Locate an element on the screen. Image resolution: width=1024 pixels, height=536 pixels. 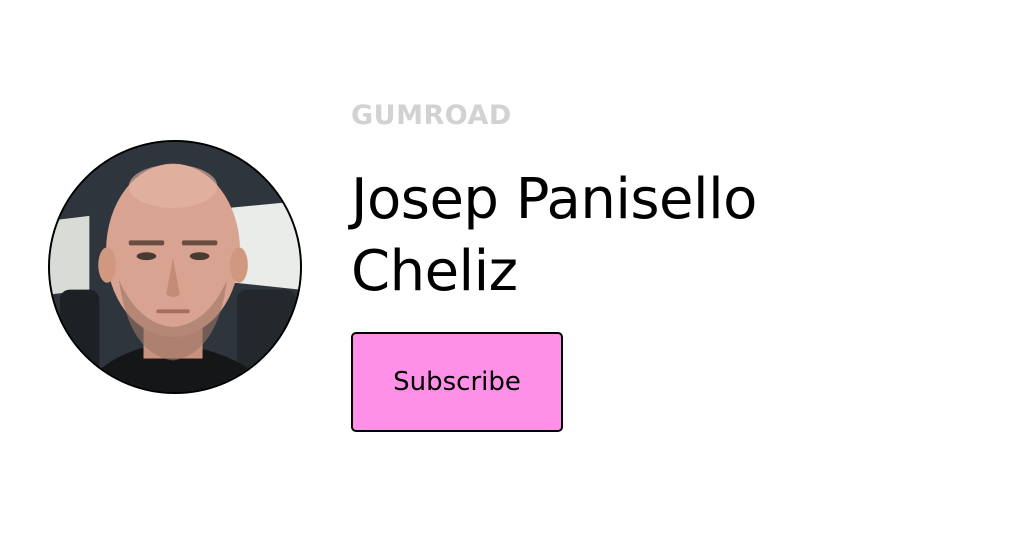
avatar-photo is located at coordinates (175, 267).